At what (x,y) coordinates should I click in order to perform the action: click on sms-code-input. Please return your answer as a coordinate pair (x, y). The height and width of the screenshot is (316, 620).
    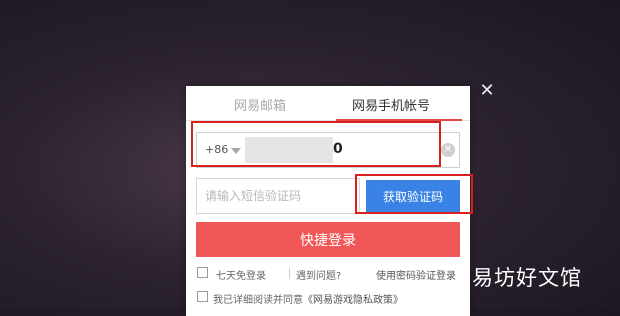
    Looking at the image, I should click on (278, 196).